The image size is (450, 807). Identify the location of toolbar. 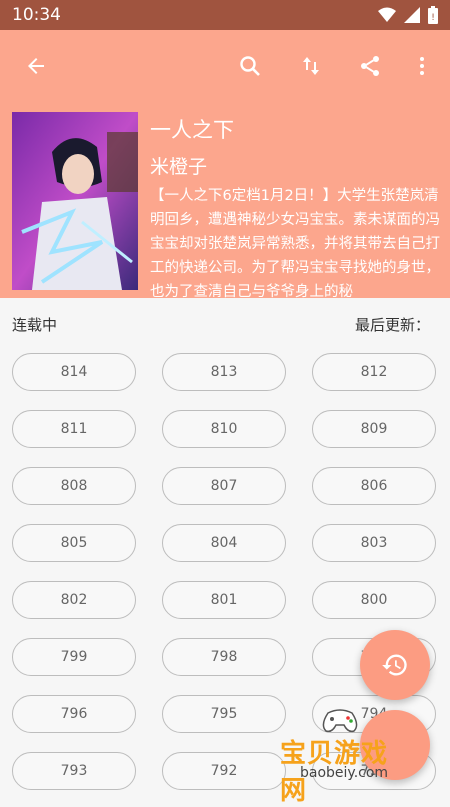
(225, 66).